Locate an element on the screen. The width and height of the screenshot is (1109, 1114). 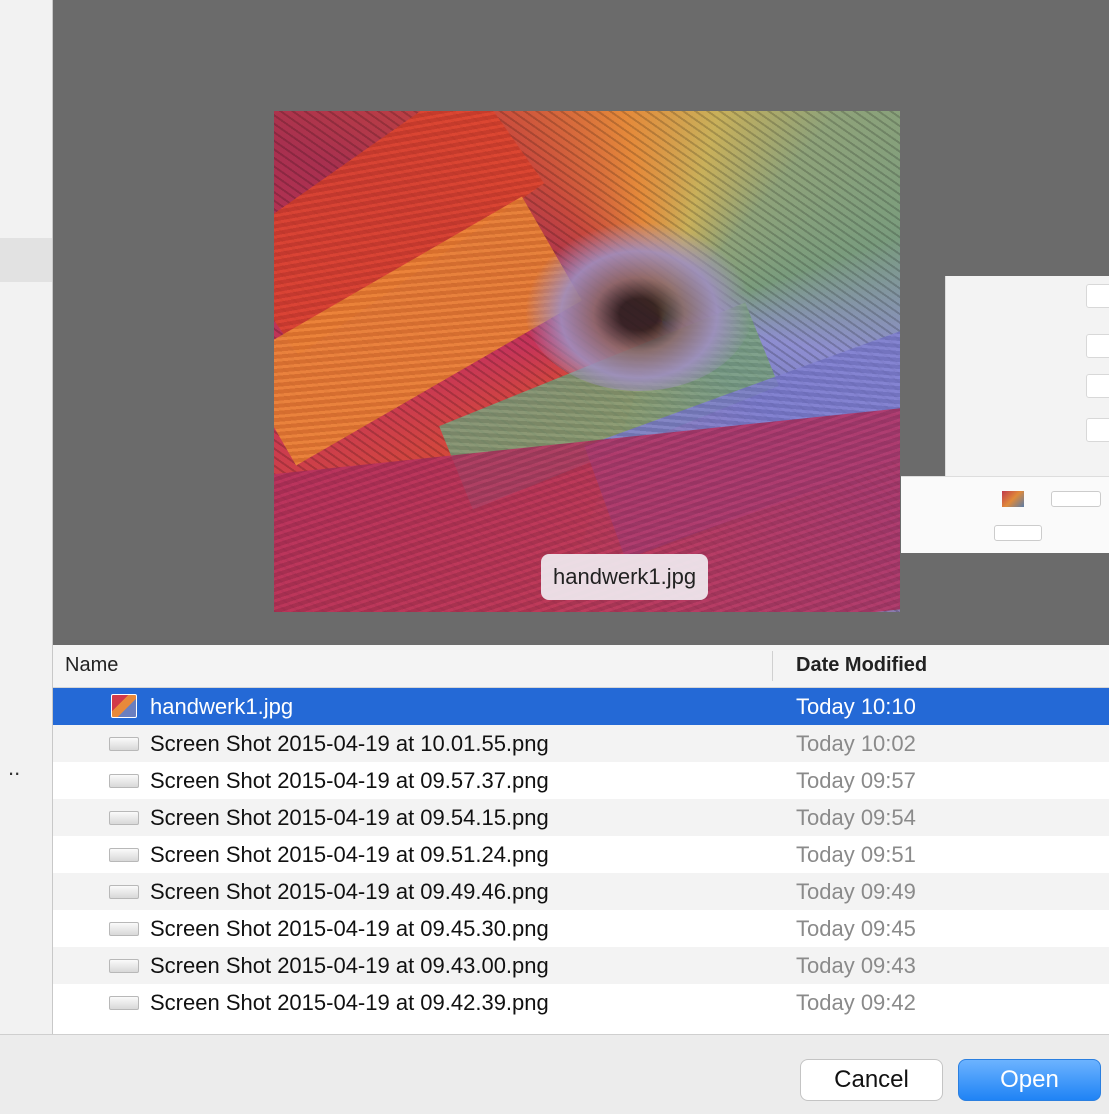
file-date-modified: Today 09:49 is located at coordinates (856, 891).